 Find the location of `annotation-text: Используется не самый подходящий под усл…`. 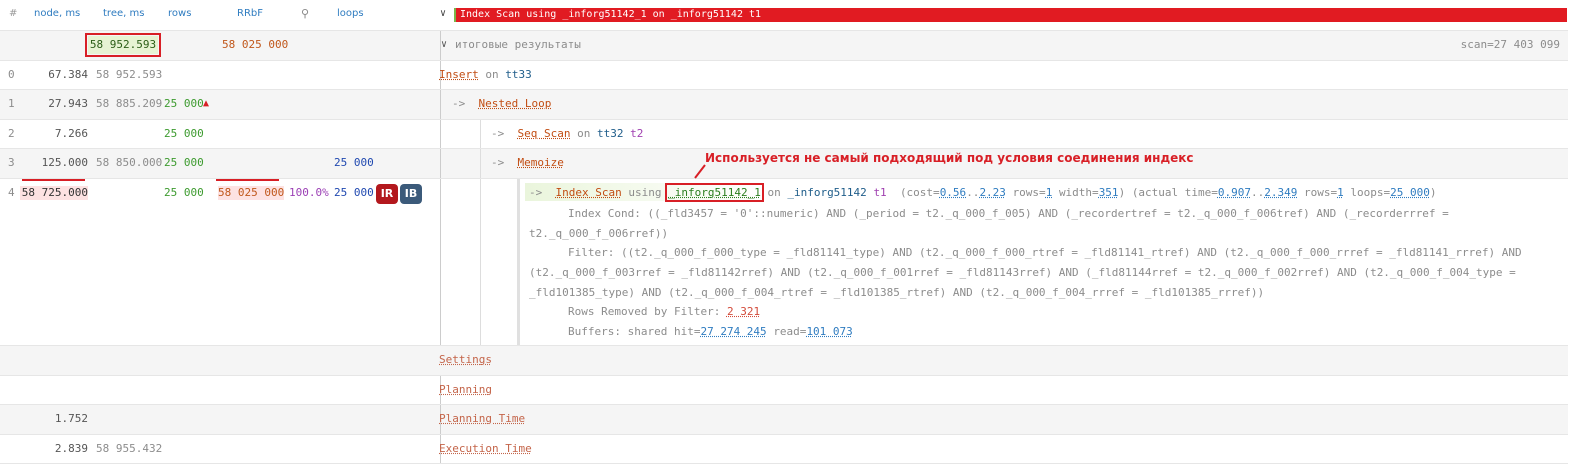

annotation-text: Используется не самый подходящий под усл… is located at coordinates (949, 158).